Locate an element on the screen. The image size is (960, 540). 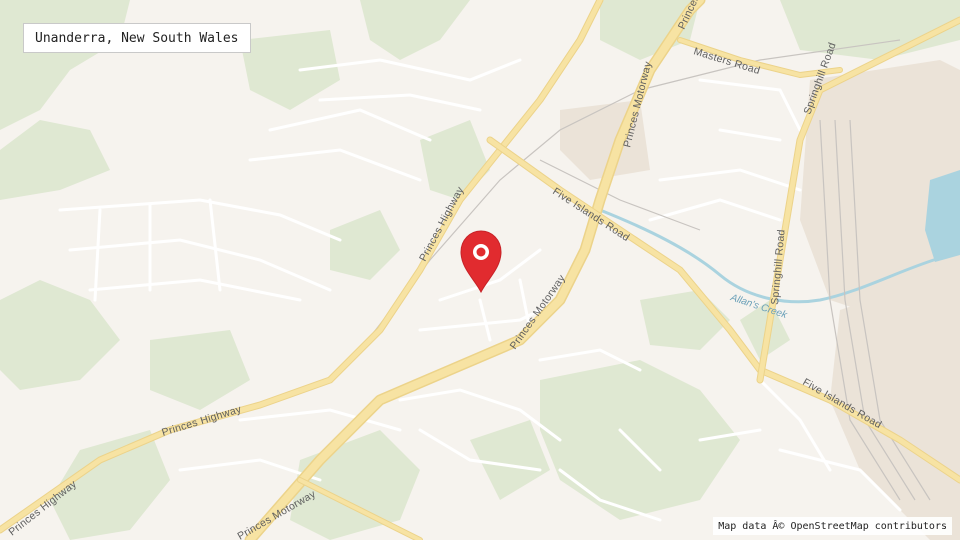
location-label: Unanderra, New South Wales is located at coordinates (137, 38).